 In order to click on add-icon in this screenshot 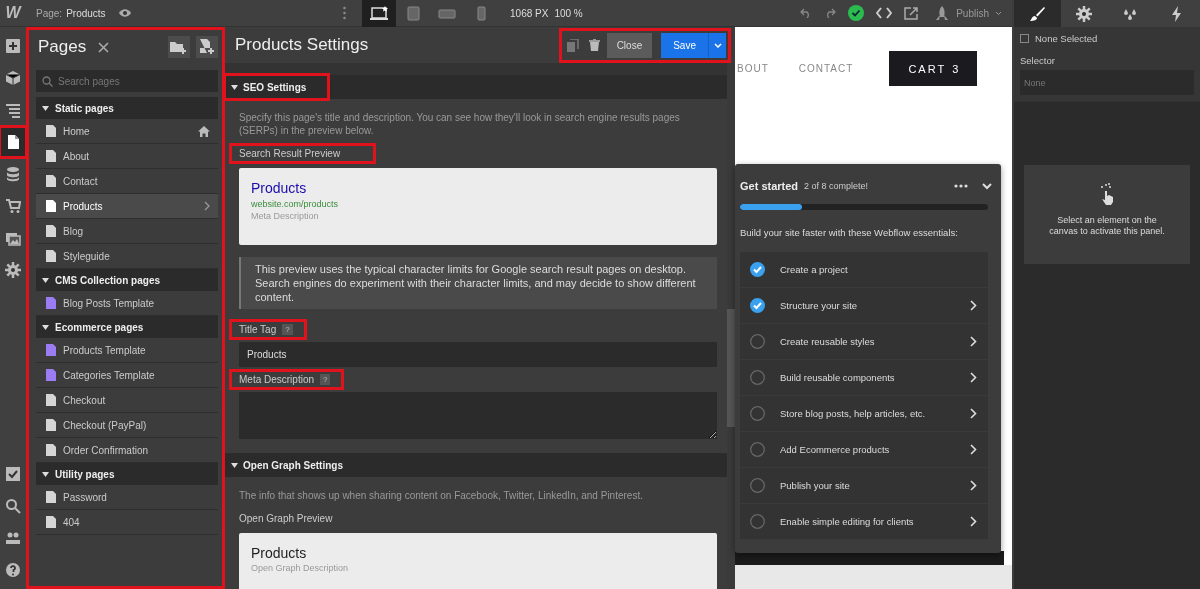, I will do `click(13, 46)`.